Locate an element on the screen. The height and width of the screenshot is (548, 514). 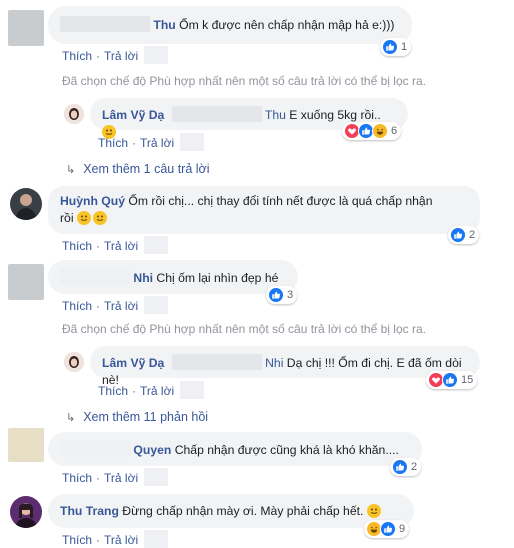
haha-icon is located at coordinates (380, 131).